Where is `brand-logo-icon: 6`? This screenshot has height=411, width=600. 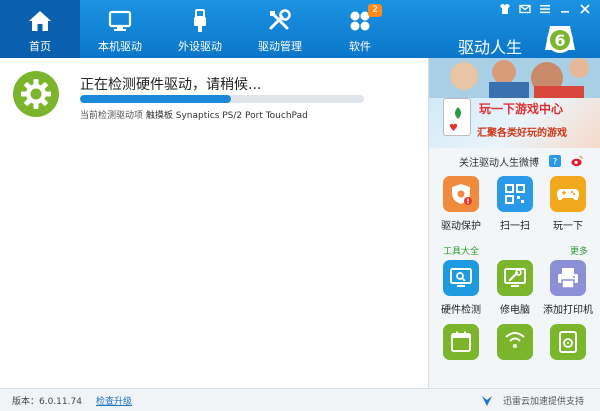
brand-logo-icon: 6 is located at coordinates (560, 39).